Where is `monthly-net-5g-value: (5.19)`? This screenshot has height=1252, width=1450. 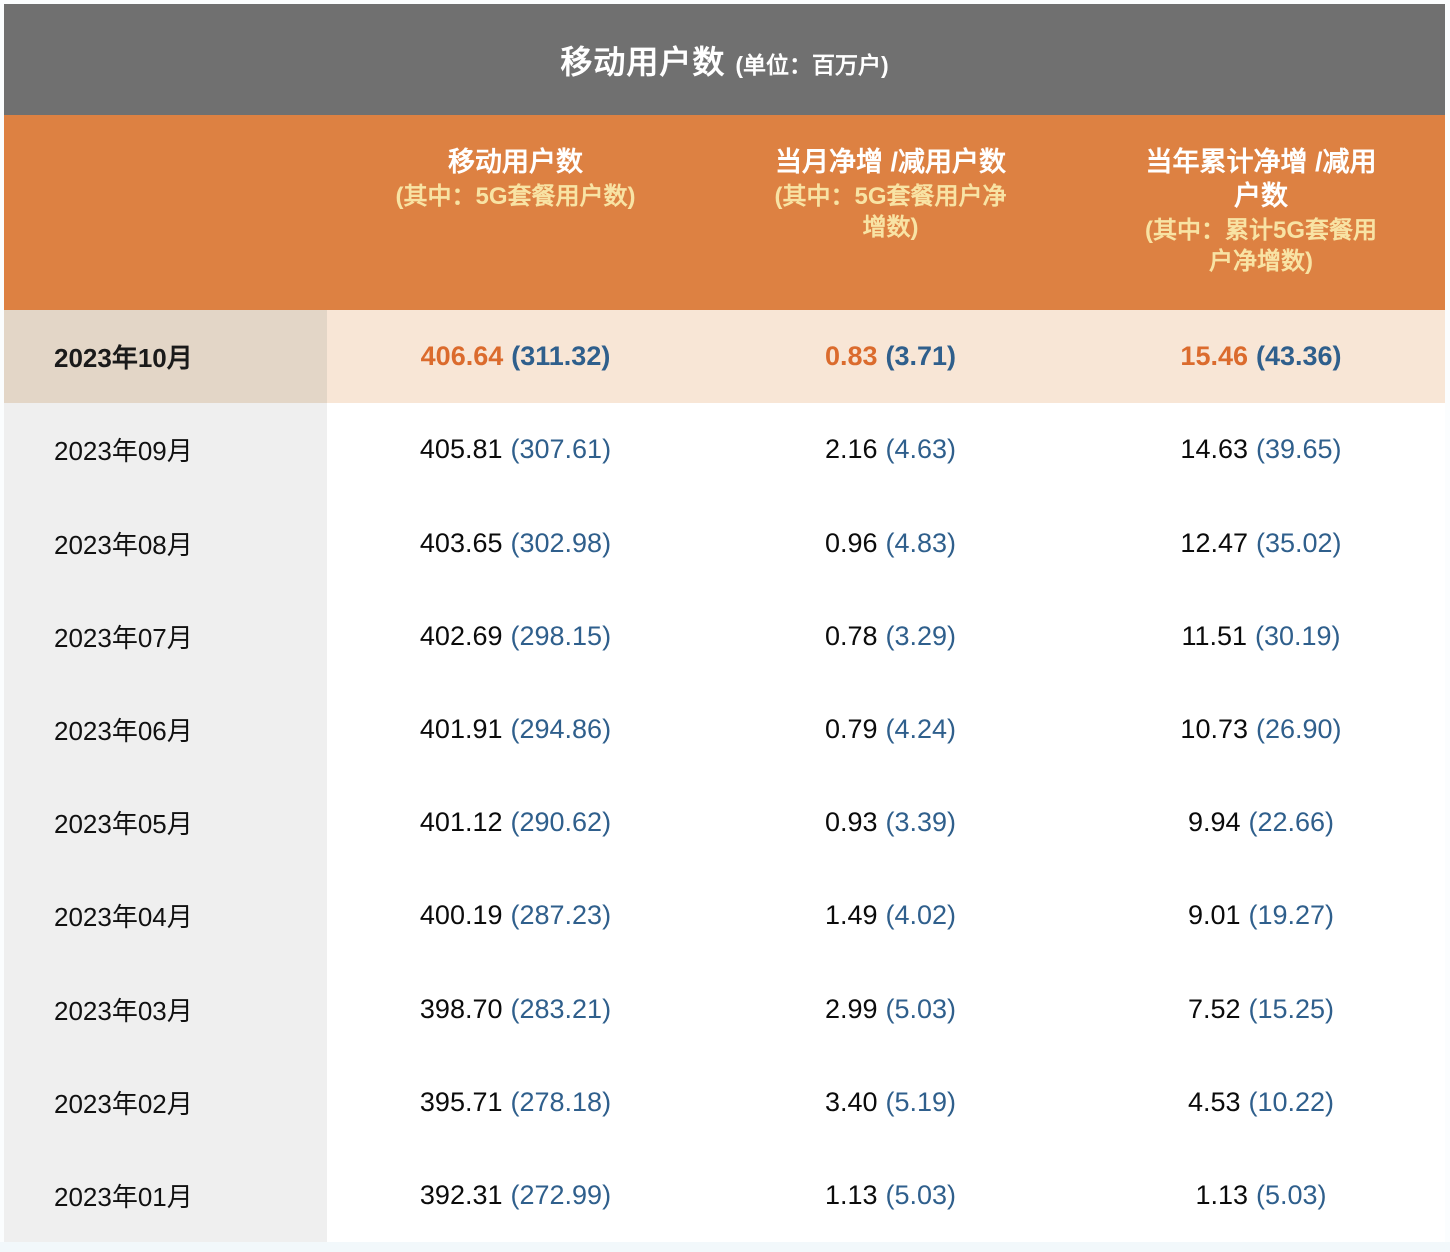 monthly-net-5g-value: (5.19) is located at coordinates (921, 1101).